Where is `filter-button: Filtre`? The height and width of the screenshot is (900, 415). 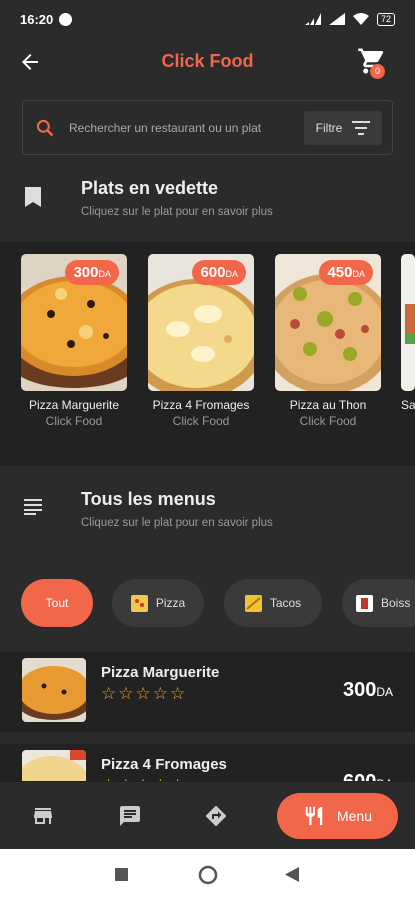
filter-button: Filtre is located at coordinates (343, 128).